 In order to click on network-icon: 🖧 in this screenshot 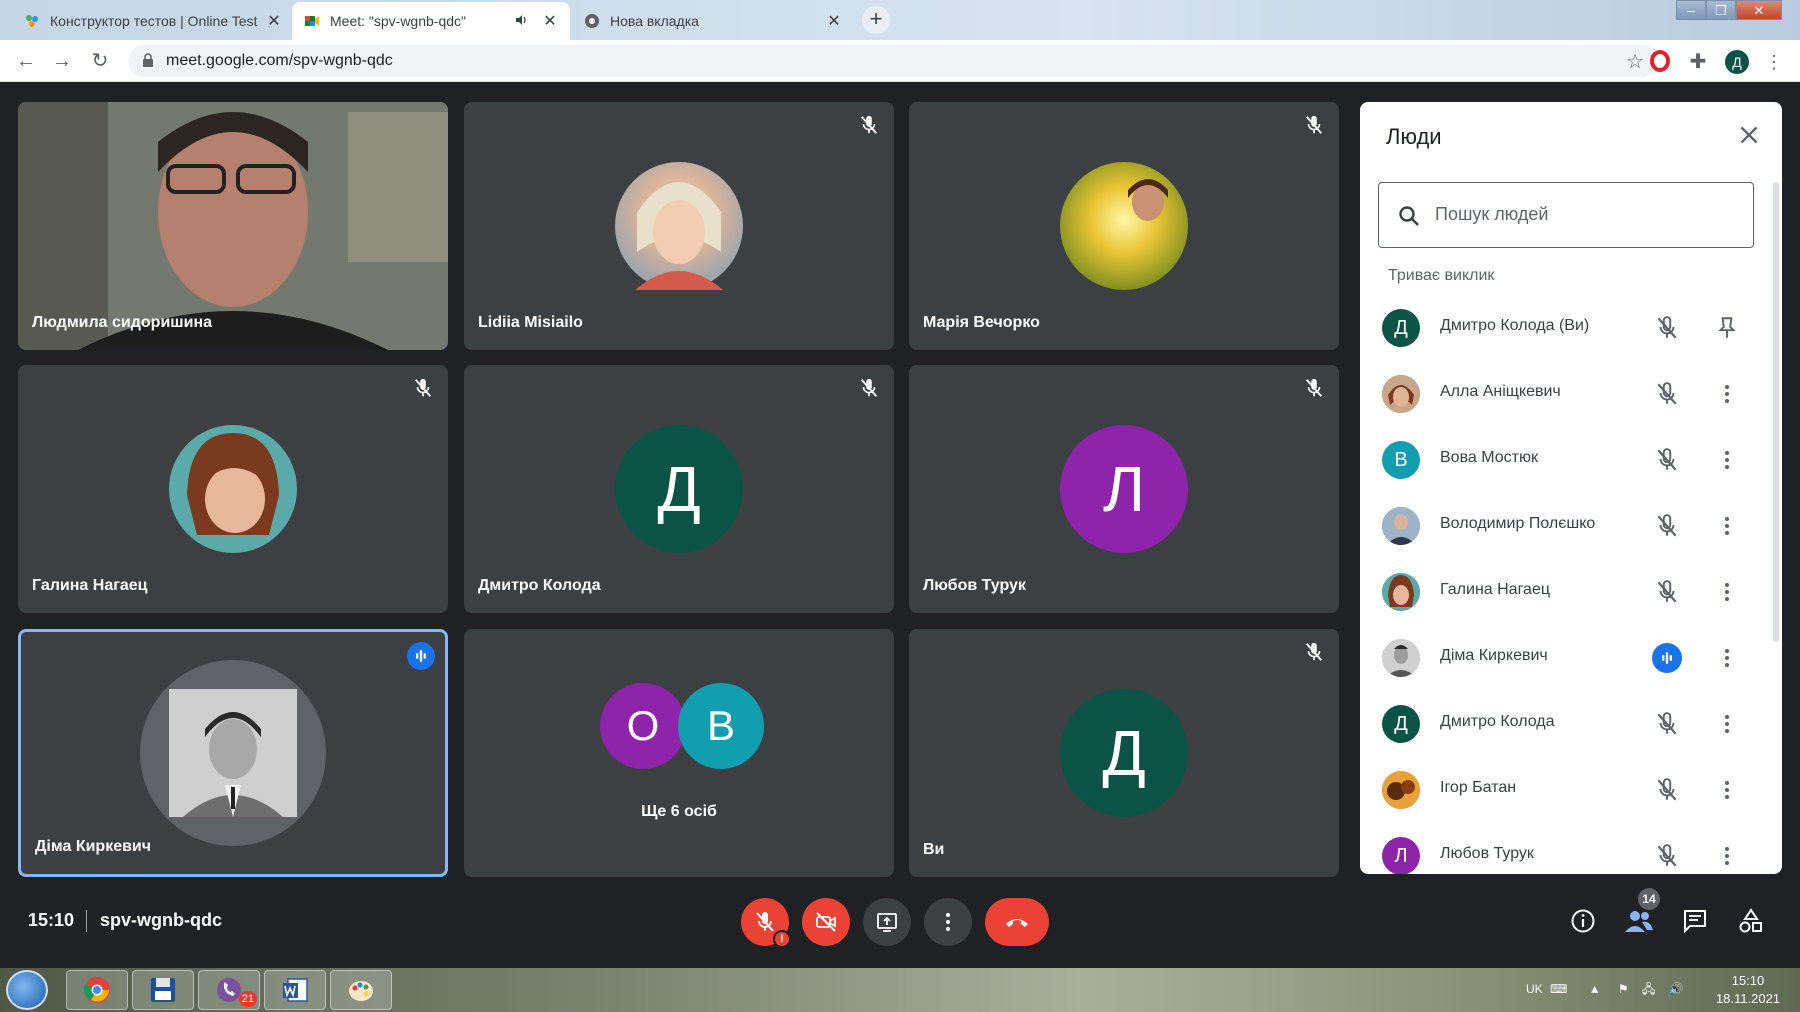, I will do `click(1648, 989)`.